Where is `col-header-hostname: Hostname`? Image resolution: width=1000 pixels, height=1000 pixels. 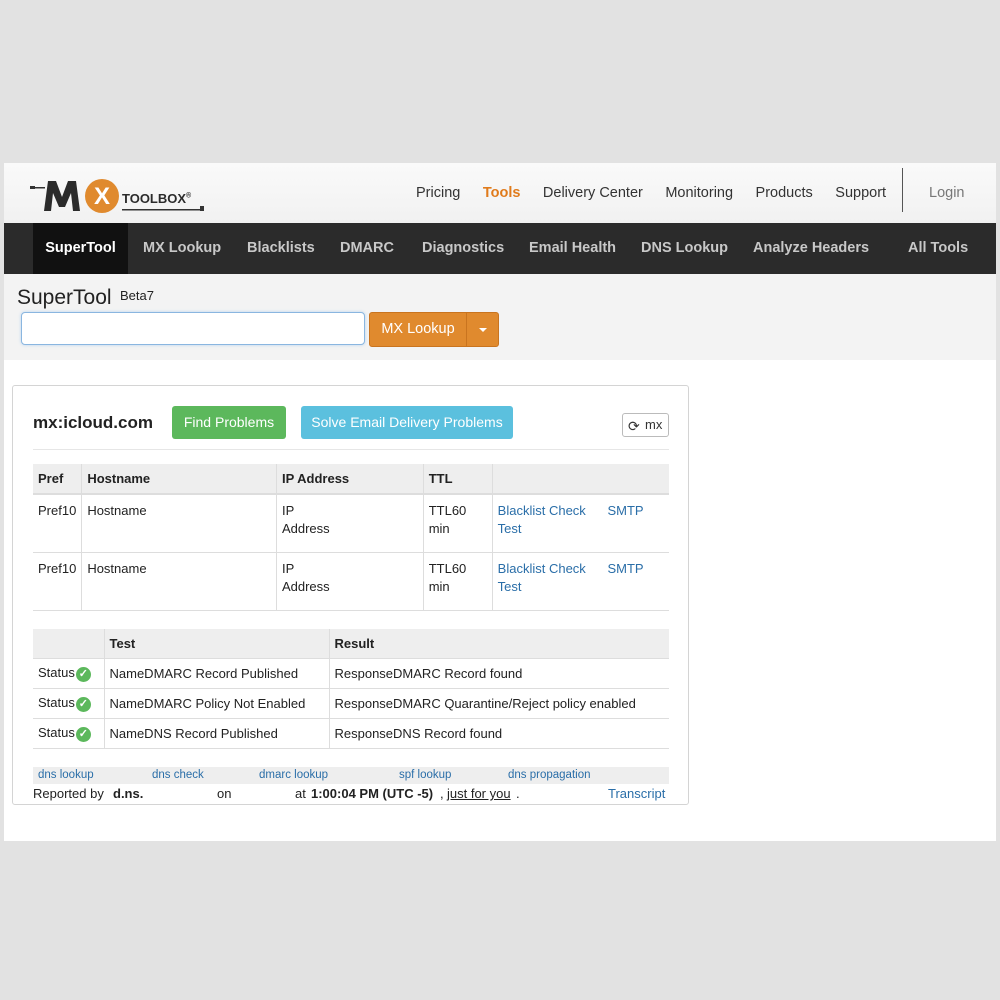
col-header-hostname: Hostname is located at coordinates (179, 479).